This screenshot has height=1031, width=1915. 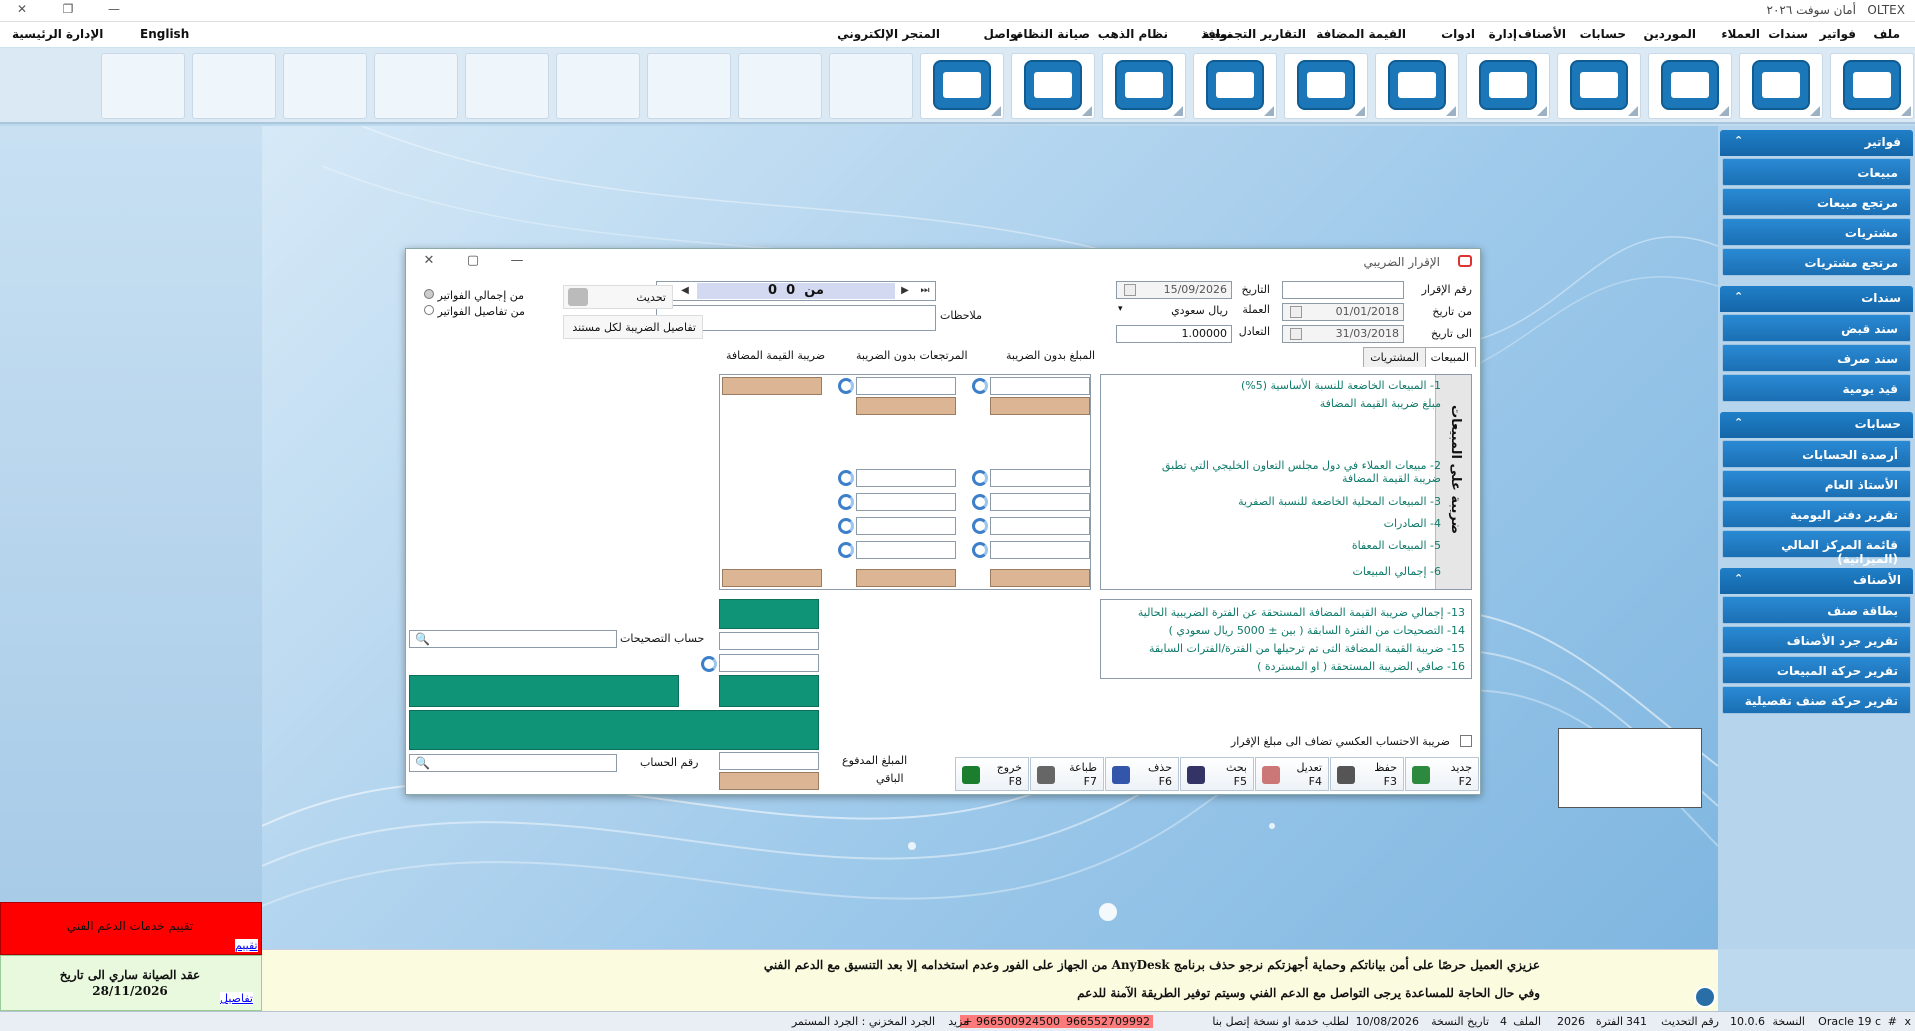 What do you see at coordinates (992, 774) in the screenshot?
I see `button-exit: خروج F8` at bounding box center [992, 774].